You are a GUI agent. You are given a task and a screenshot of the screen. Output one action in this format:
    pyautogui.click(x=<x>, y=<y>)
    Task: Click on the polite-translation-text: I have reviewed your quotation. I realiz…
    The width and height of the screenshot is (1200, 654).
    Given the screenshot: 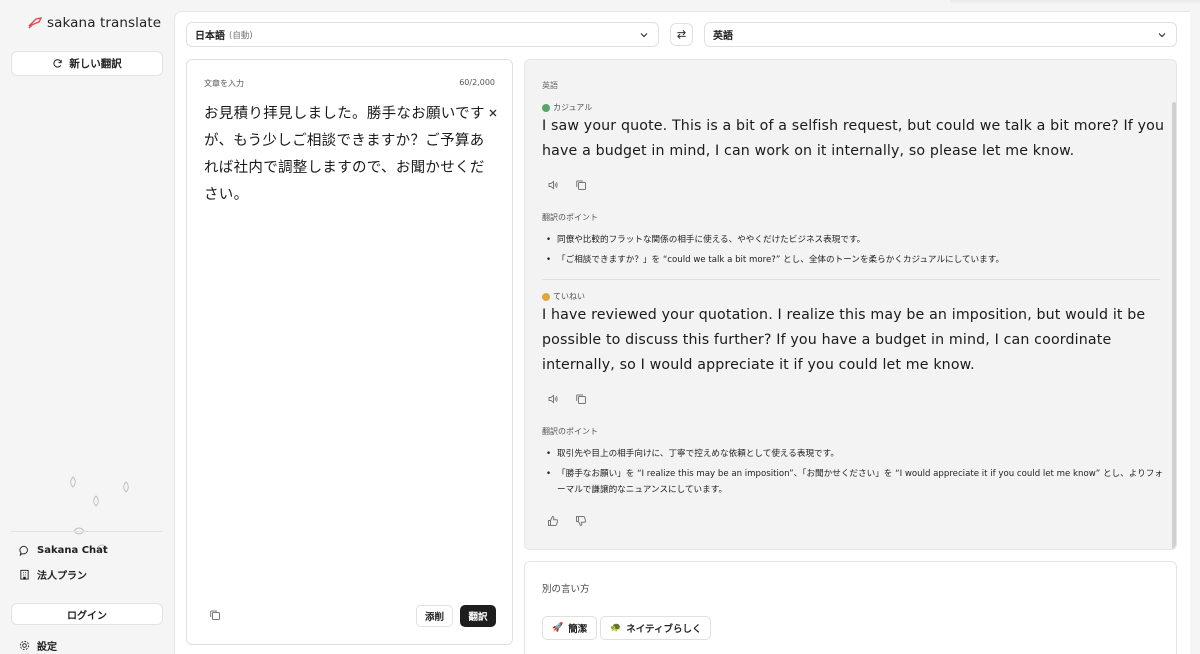 What is the action you would take?
    pyautogui.click(x=844, y=340)
    